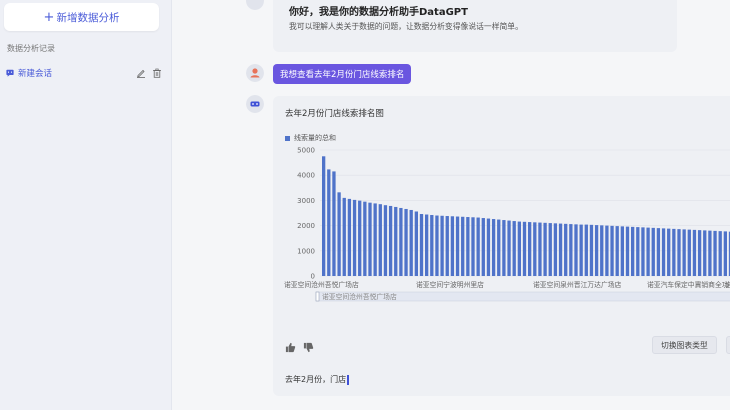  I want to click on switch-chart-type-button: 切换图表类型, so click(684, 345).